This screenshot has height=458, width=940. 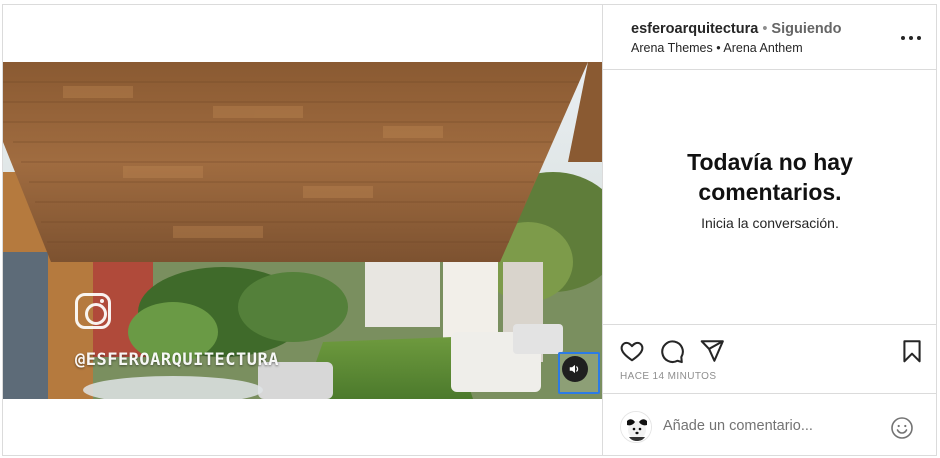 I want to click on volume-button, so click(x=579, y=373).